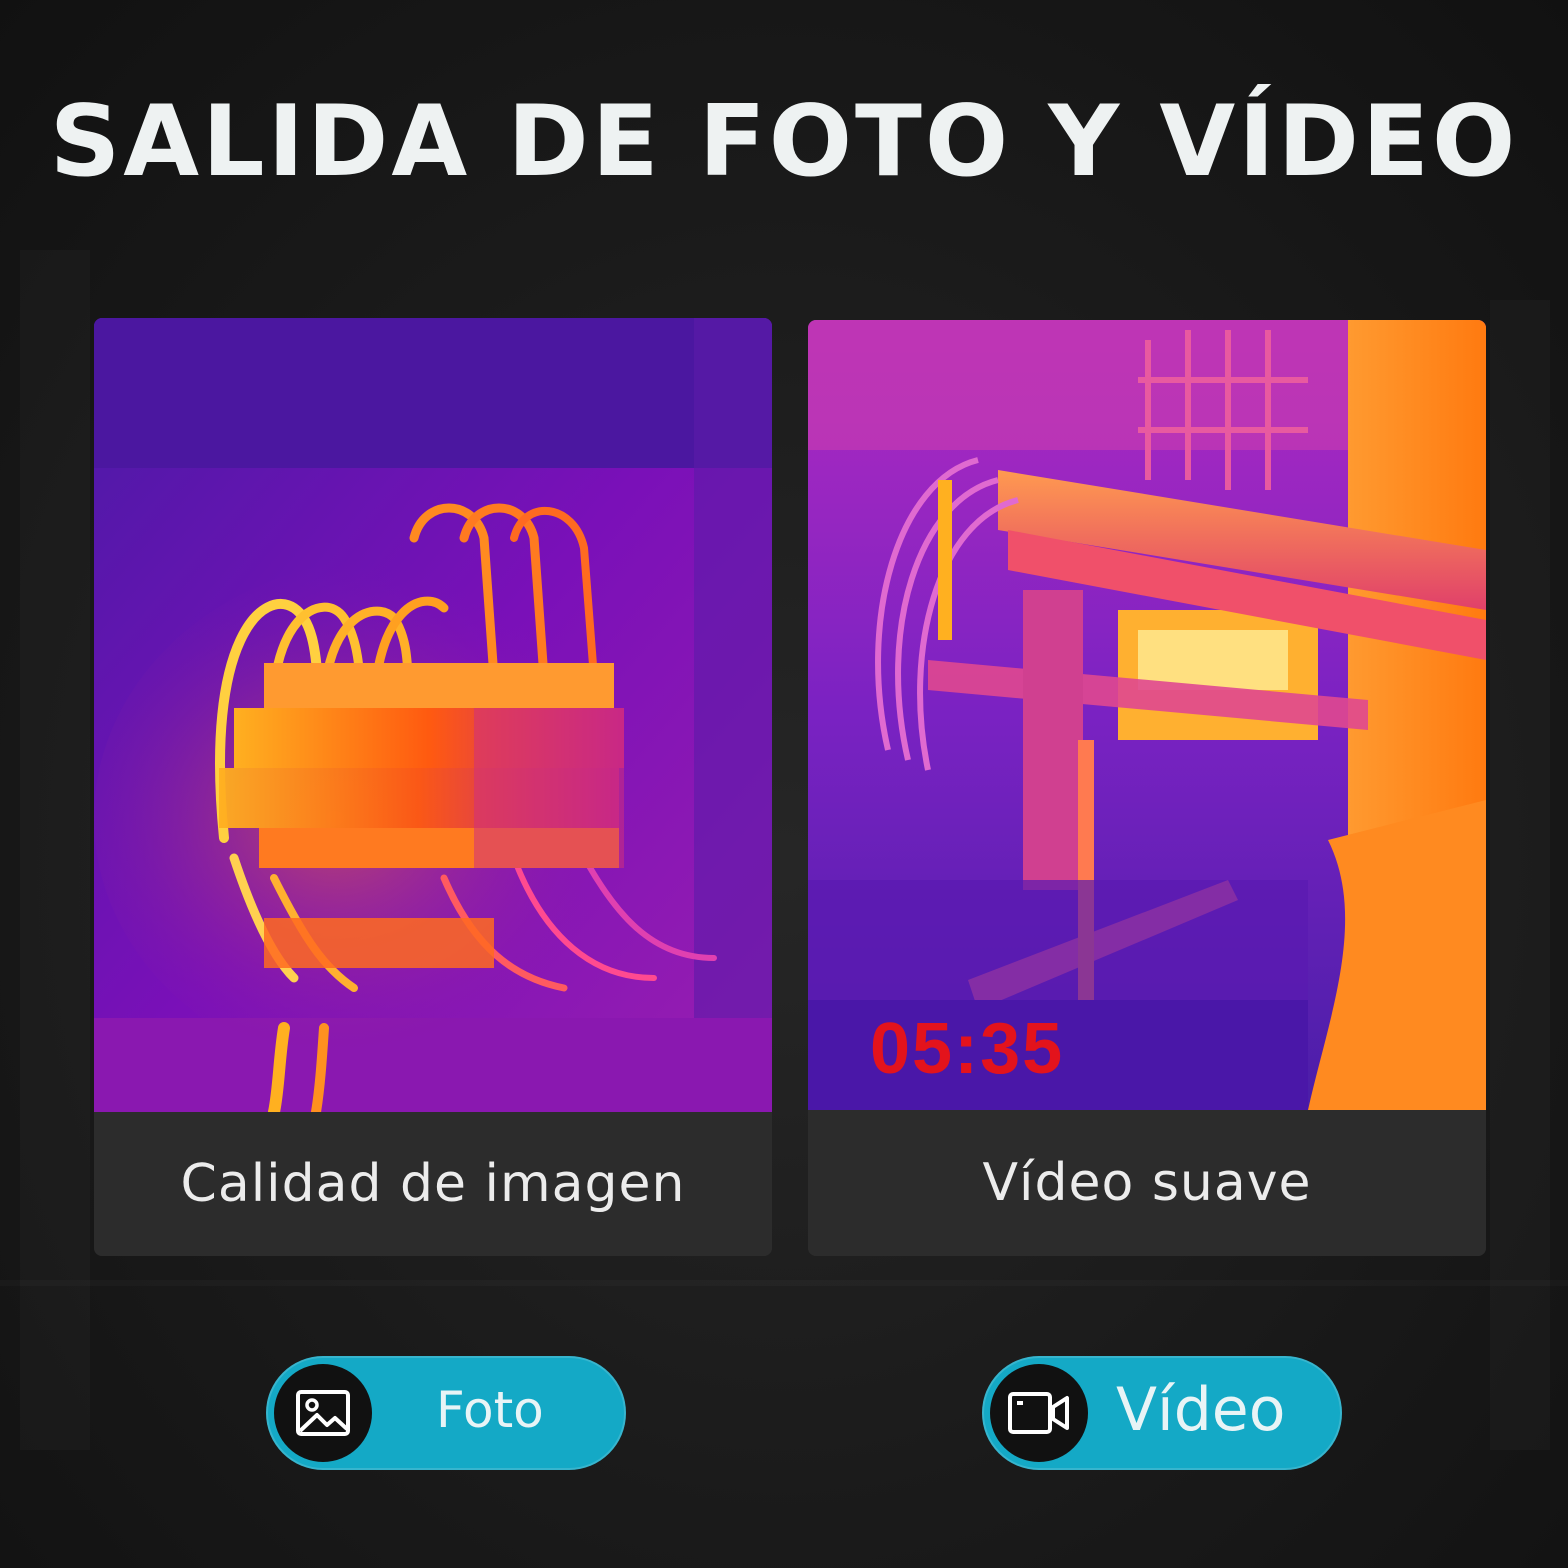 Image resolution: width=1568 pixels, height=1568 pixels. I want to click on page-title: SALIDA DE FOTO Y VÍDEO, so click(784, 142).